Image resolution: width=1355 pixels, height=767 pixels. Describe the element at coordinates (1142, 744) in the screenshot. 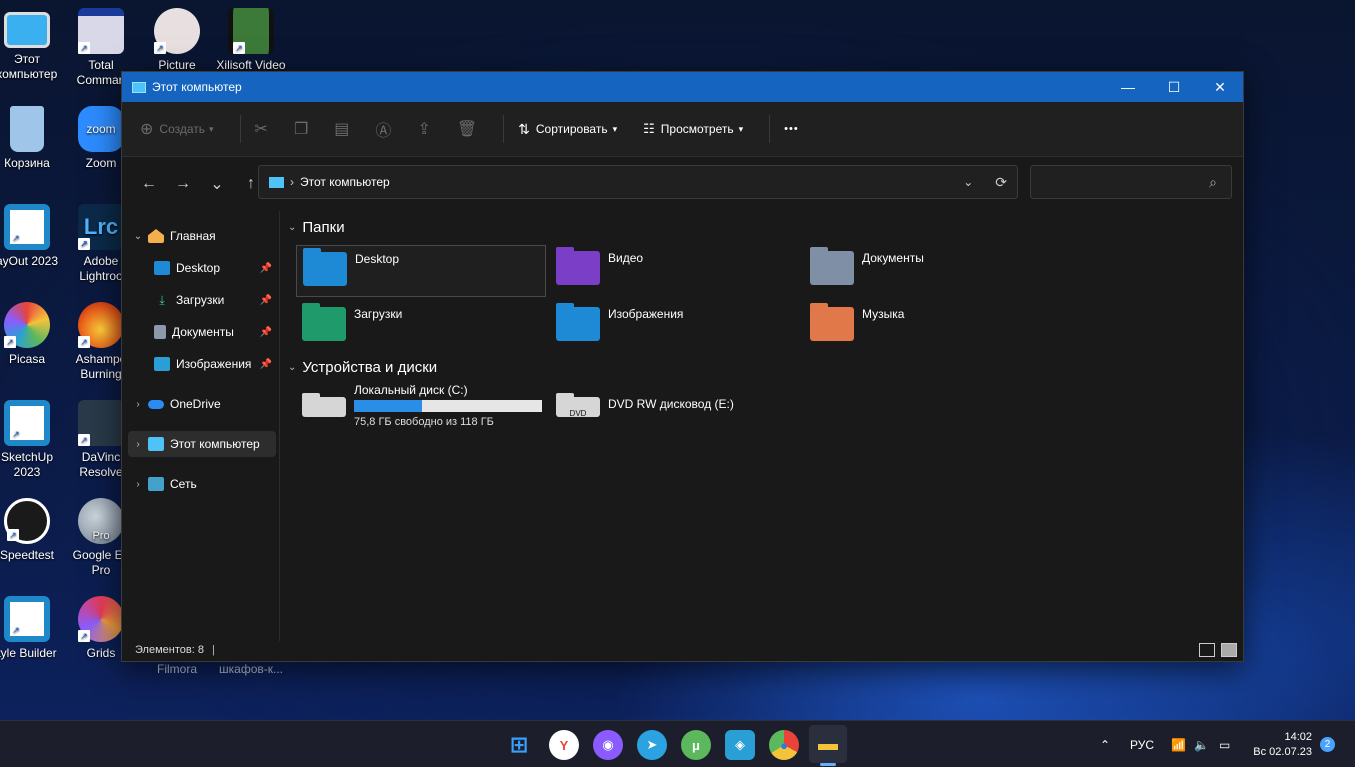

I see `language-indicator: РУС` at that location.